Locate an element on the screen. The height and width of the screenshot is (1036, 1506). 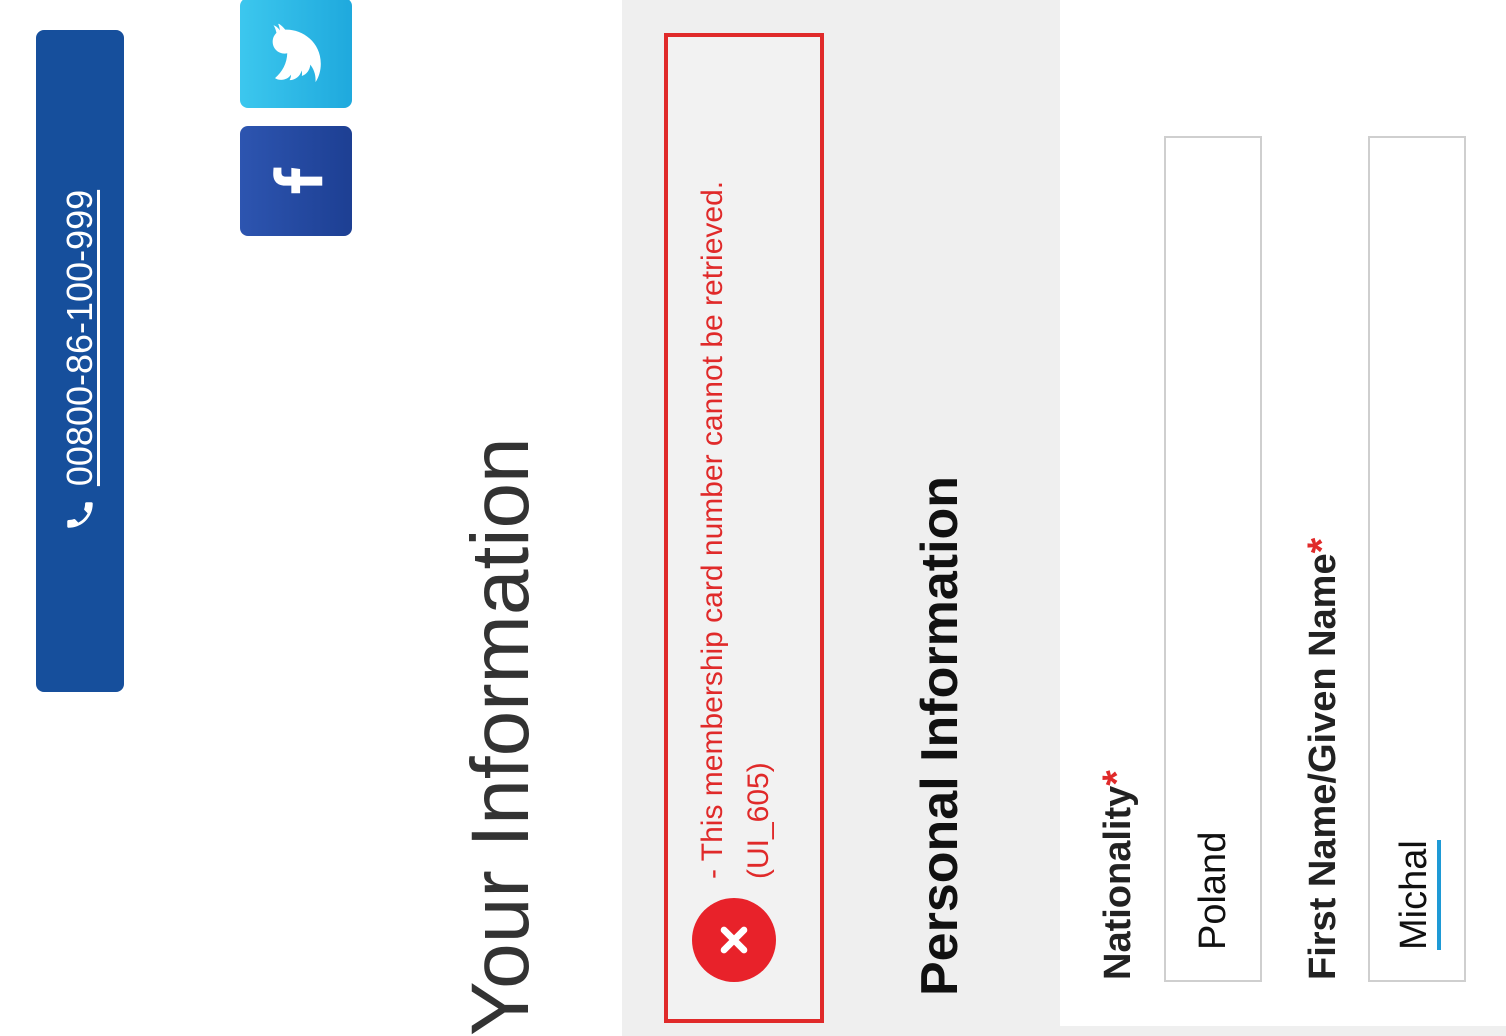
first-name-input: Michal is located at coordinates (1417, 559).